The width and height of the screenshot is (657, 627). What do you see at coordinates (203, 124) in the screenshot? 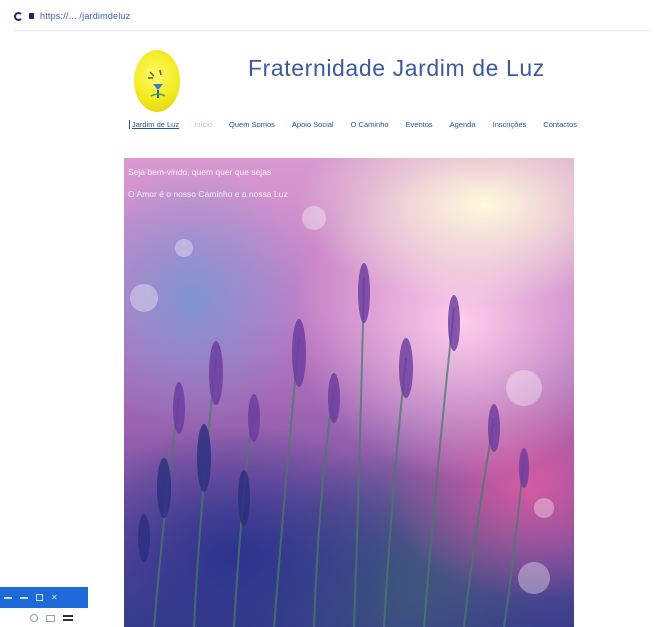
I see `nav-item-inicio: Início` at bounding box center [203, 124].